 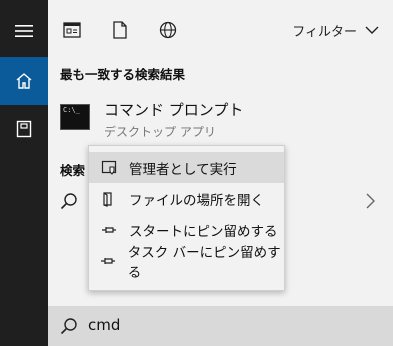 I want to click on file-icon, so click(x=120, y=30).